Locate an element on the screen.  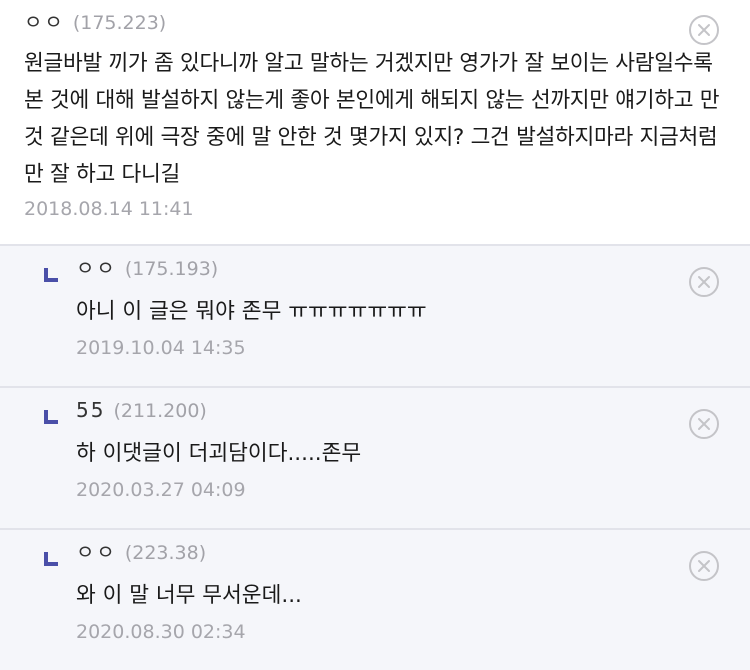
comment-header: ㅇㅇ (175.223) is located at coordinates (387, 22).